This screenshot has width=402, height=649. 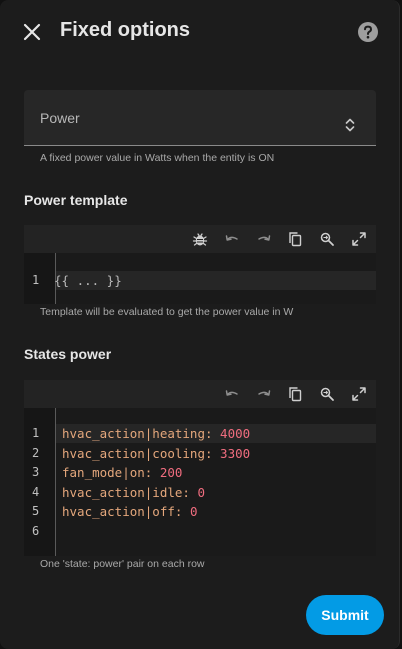 What do you see at coordinates (111, 472) in the screenshot?
I see `yaml-key: fan_mode|on:` at bounding box center [111, 472].